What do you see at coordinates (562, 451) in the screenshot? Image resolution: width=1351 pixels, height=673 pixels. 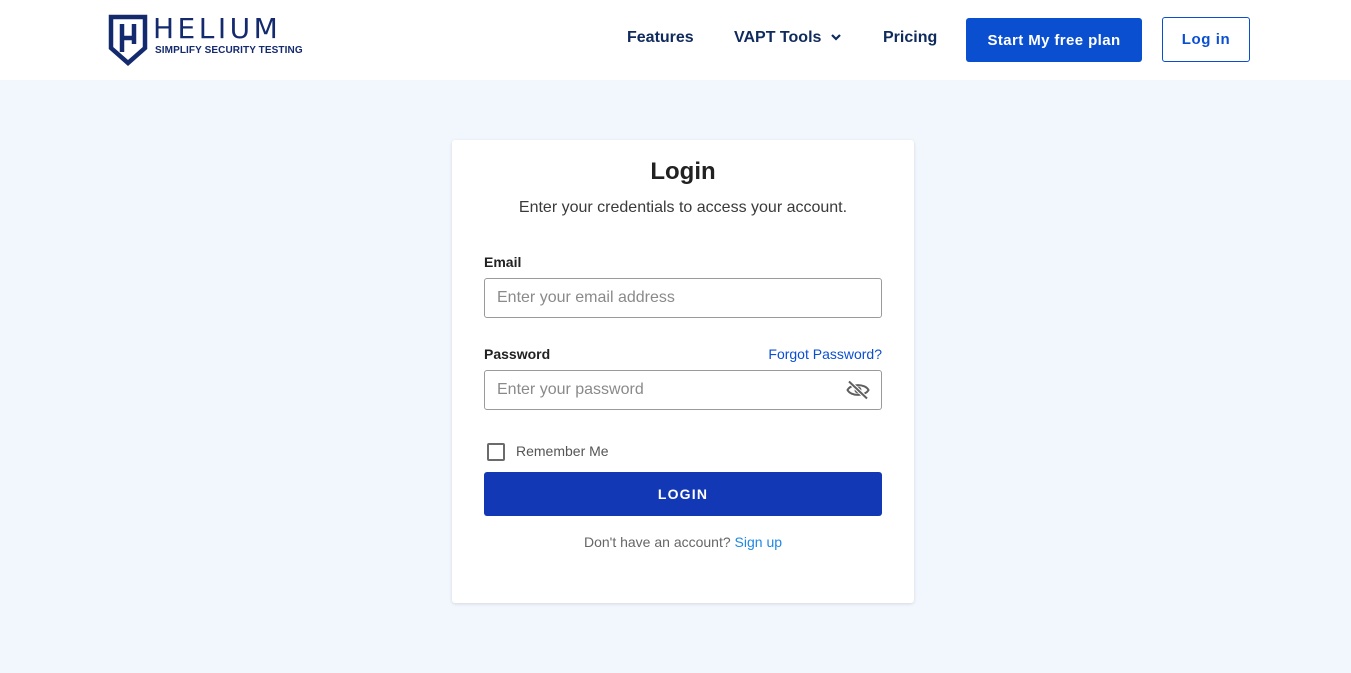 I see `remember-me-label: Remember Me` at bounding box center [562, 451].